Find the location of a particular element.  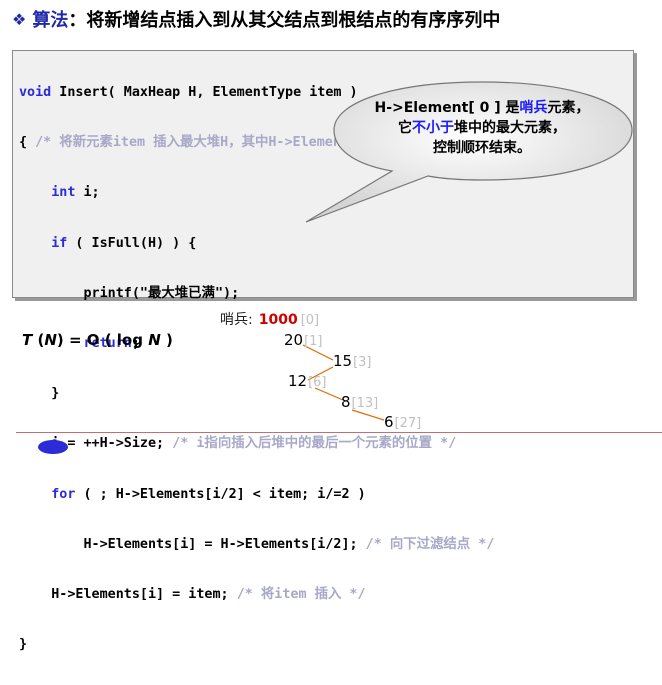

sentinel-index: [0] is located at coordinates (310, 320).